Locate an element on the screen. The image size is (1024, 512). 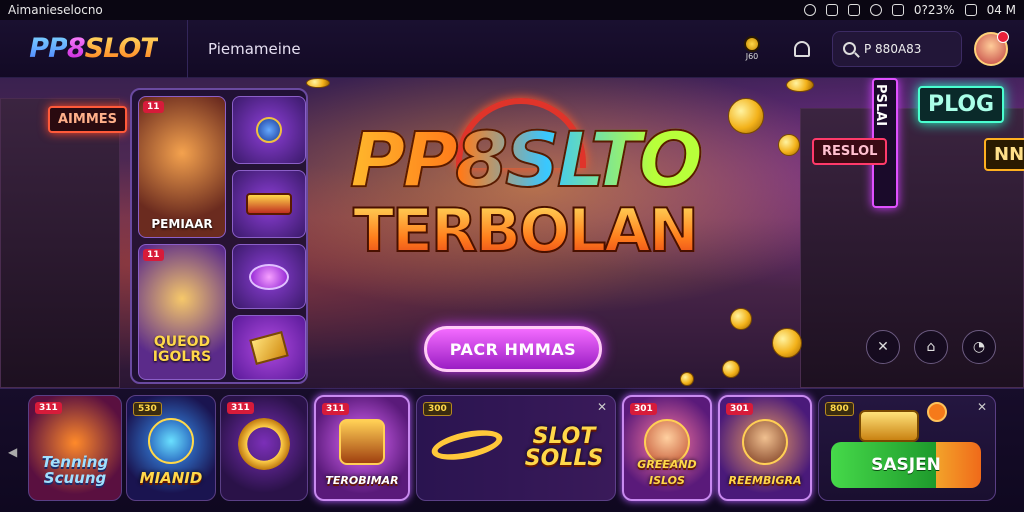
search-input: P 880A83 is located at coordinates (897, 48).